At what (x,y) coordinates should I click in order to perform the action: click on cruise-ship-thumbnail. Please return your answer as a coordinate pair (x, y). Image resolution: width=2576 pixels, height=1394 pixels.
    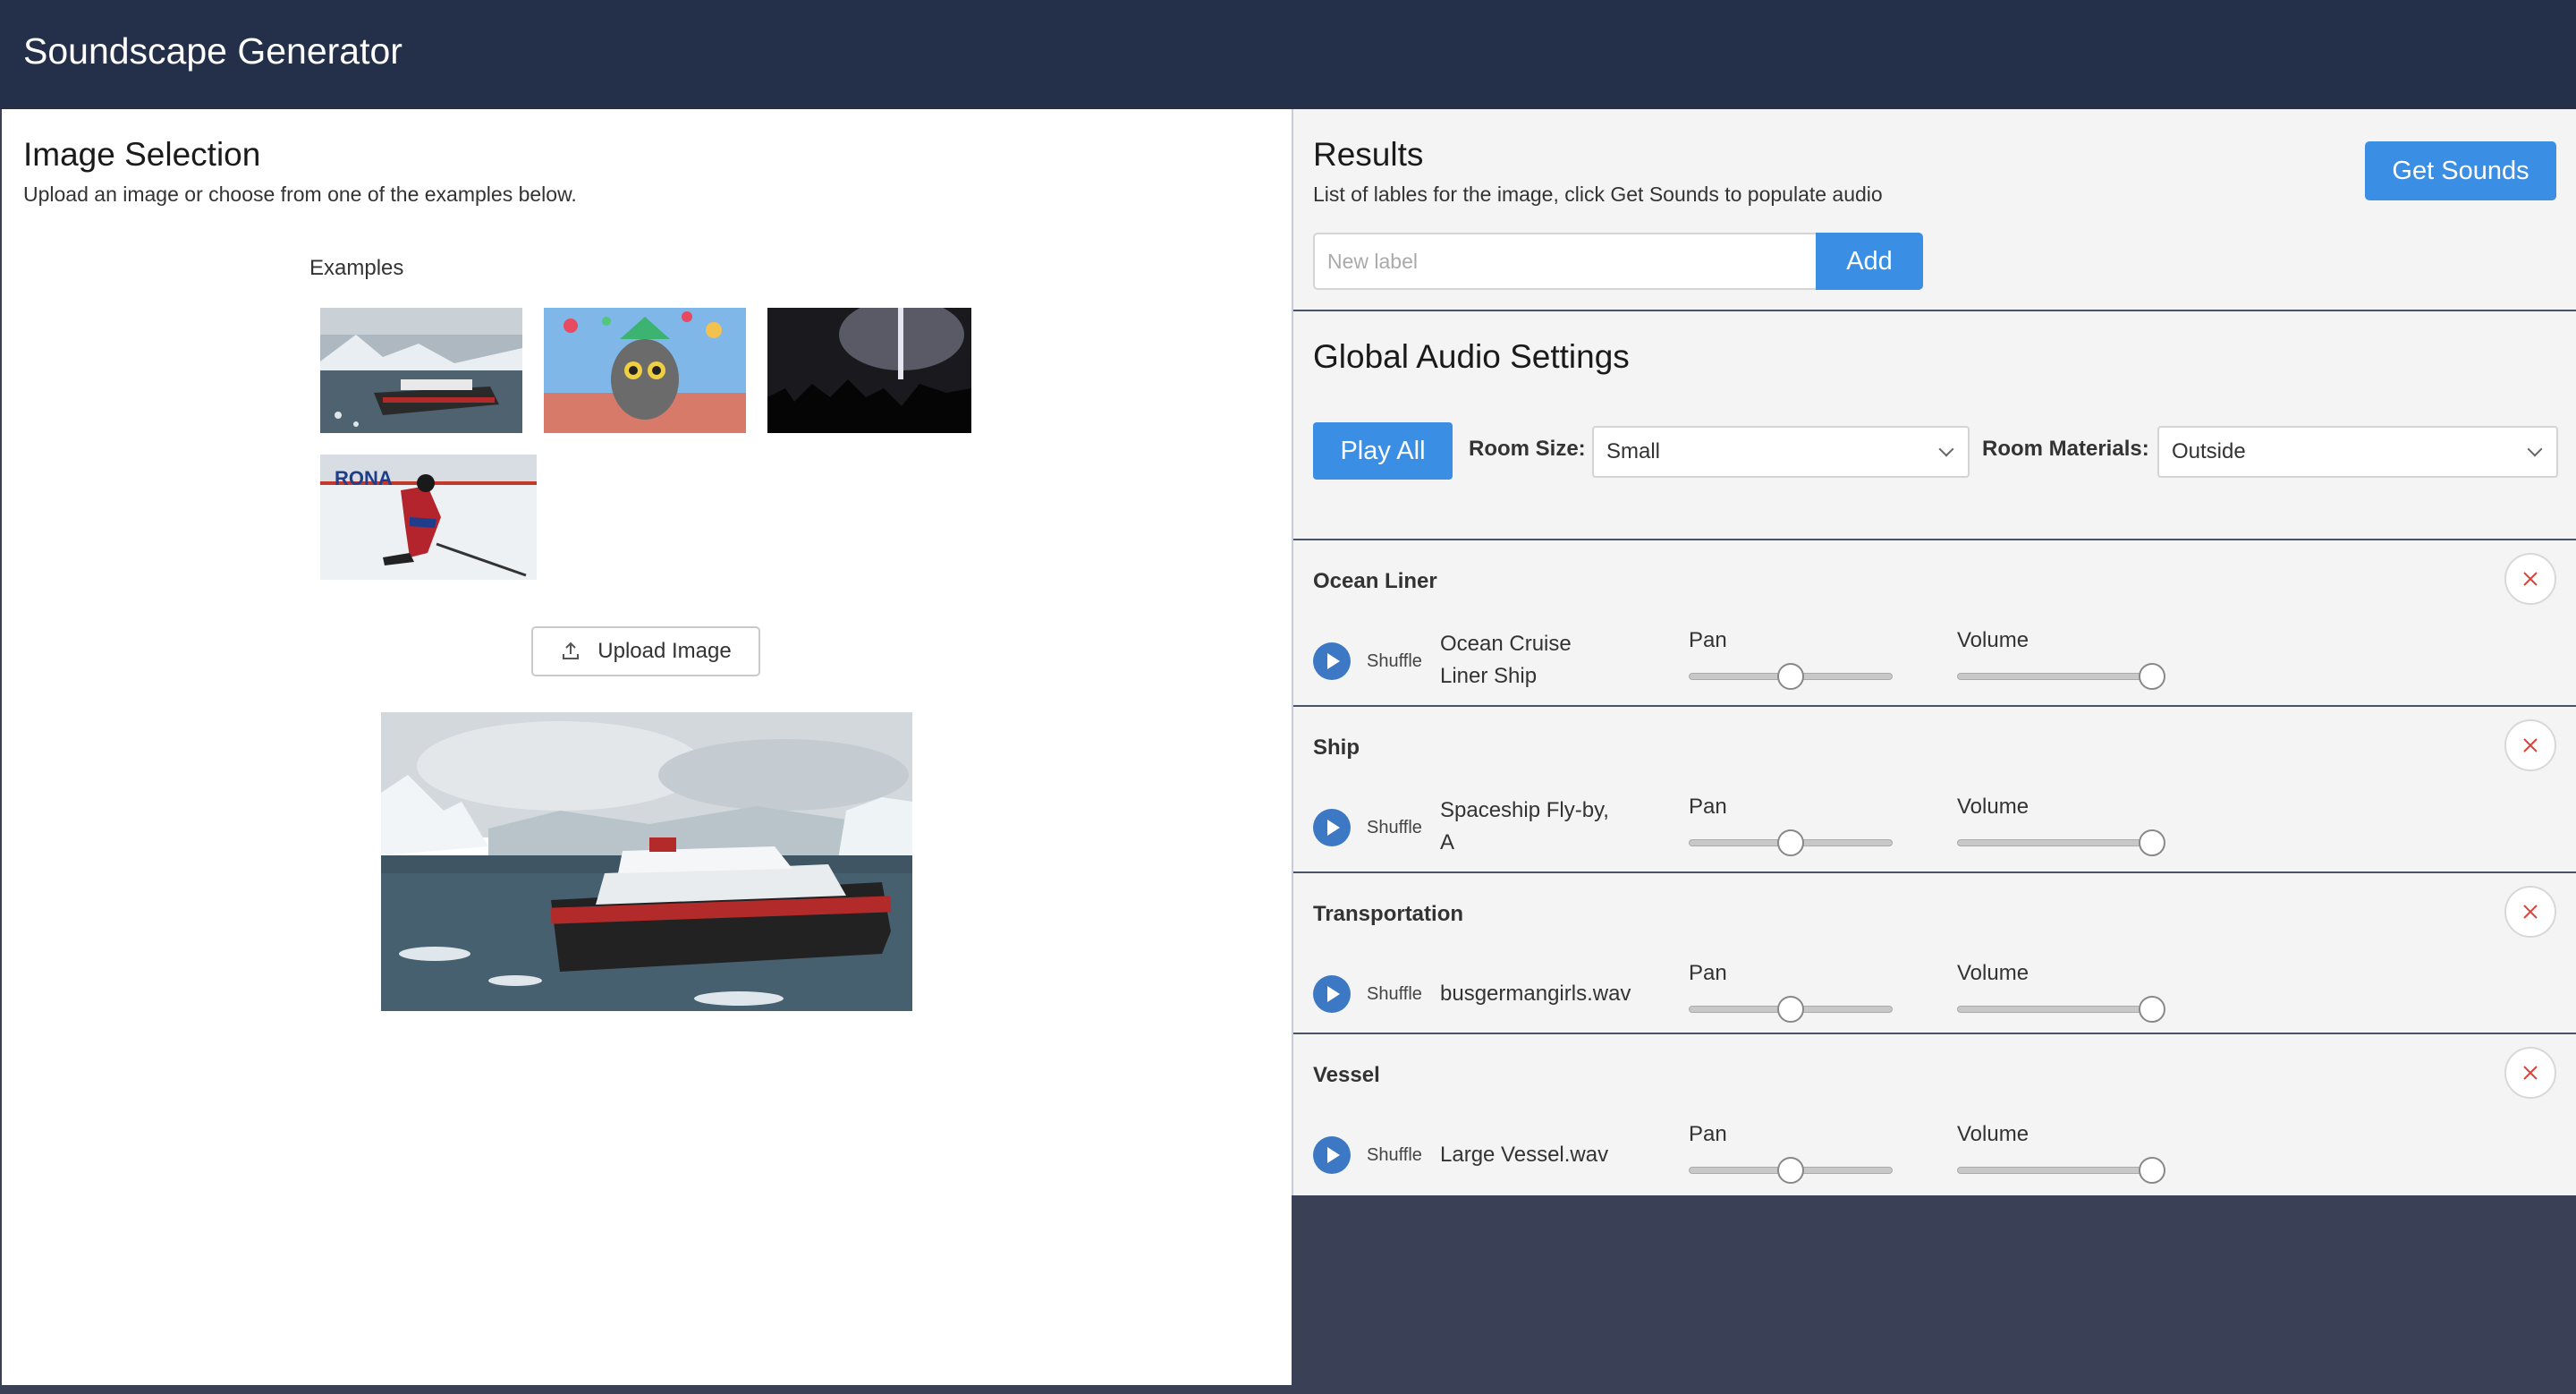
    Looking at the image, I should click on (421, 371).